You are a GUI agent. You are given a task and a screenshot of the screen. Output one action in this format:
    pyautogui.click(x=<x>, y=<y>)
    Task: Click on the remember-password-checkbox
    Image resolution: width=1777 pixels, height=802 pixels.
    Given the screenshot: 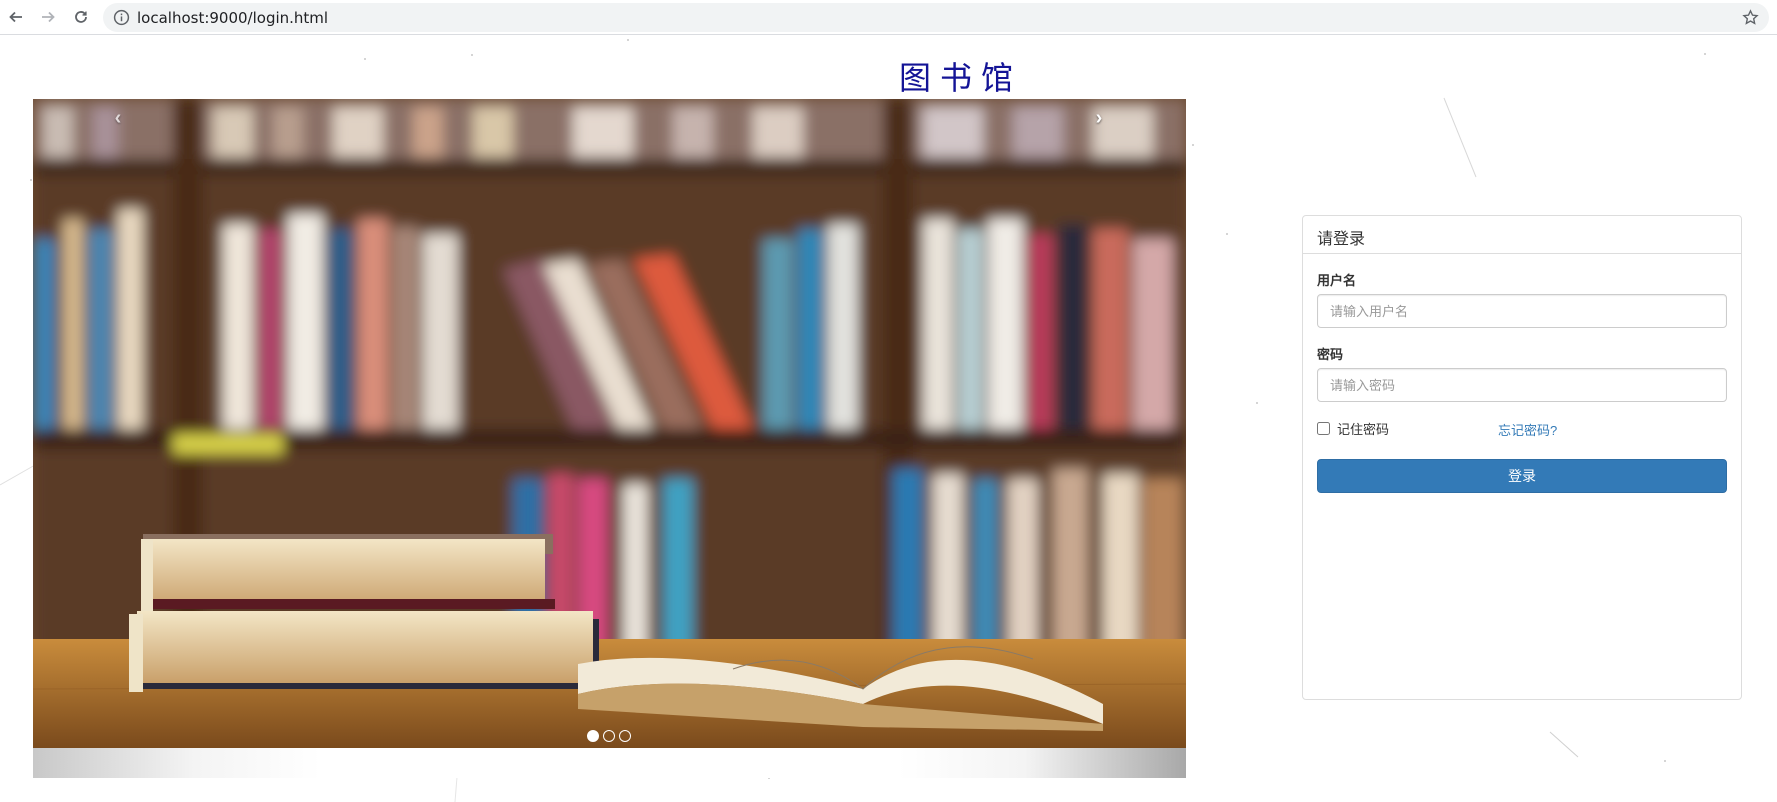 What is the action you would take?
    pyautogui.click(x=1323, y=428)
    